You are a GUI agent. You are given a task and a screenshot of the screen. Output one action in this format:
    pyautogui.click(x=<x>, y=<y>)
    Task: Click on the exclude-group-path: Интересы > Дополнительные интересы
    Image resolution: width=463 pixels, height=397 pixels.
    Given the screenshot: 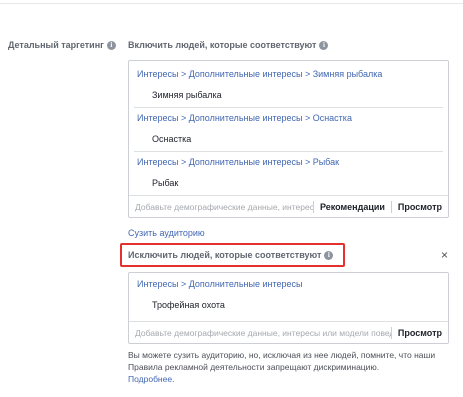 What is the action you would take?
    pyautogui.click(x=288, y=284)
    